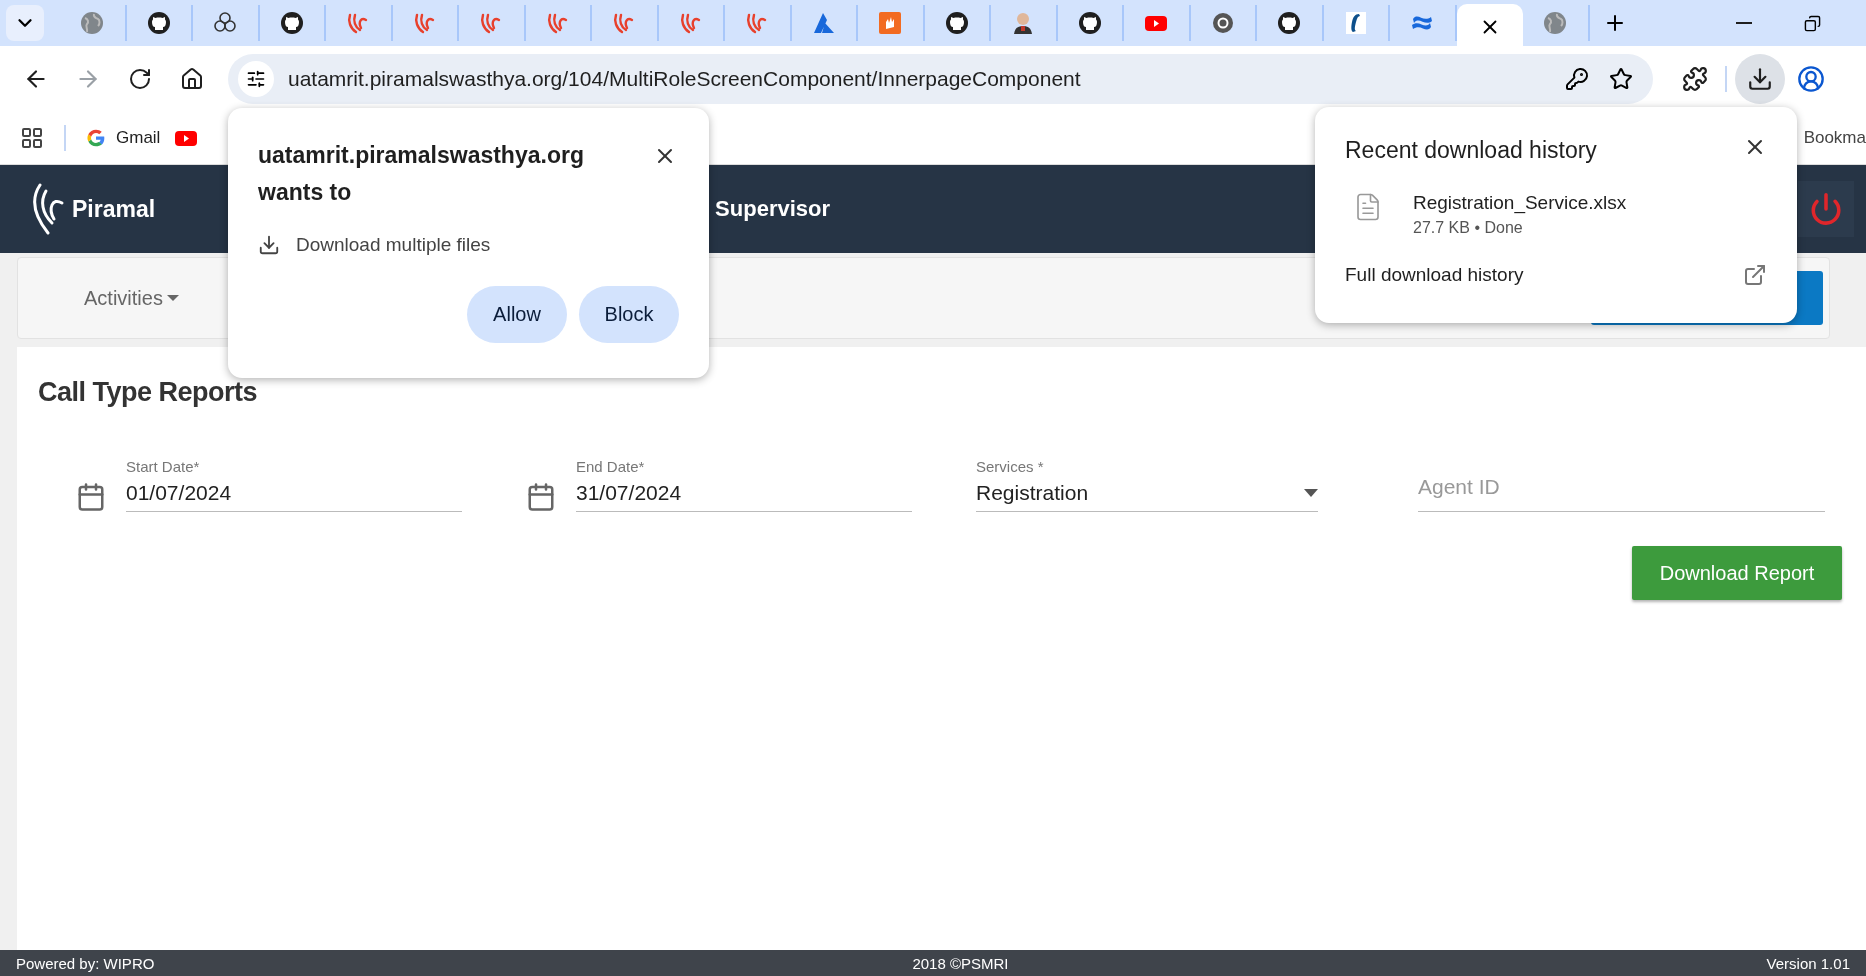 This screenshot has height=976, width=1866. I want to click on footer-text: 2018 ©PSMRI, so click(960, 963).